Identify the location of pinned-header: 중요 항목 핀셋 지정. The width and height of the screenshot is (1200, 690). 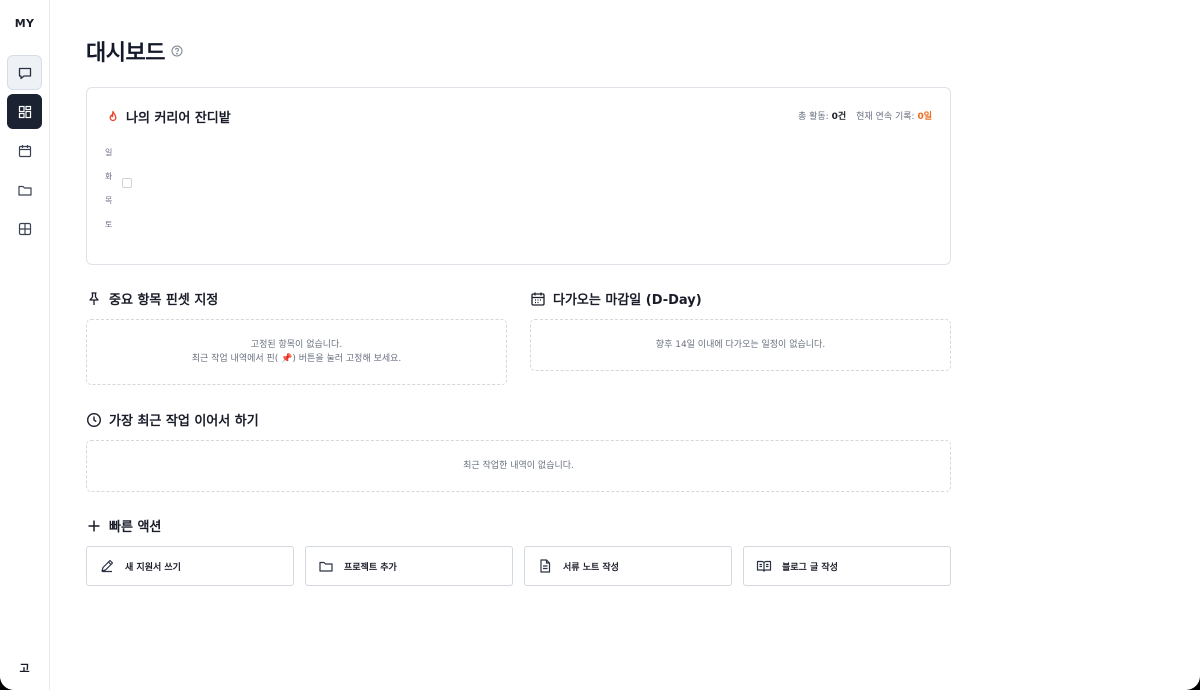
(152, 298).